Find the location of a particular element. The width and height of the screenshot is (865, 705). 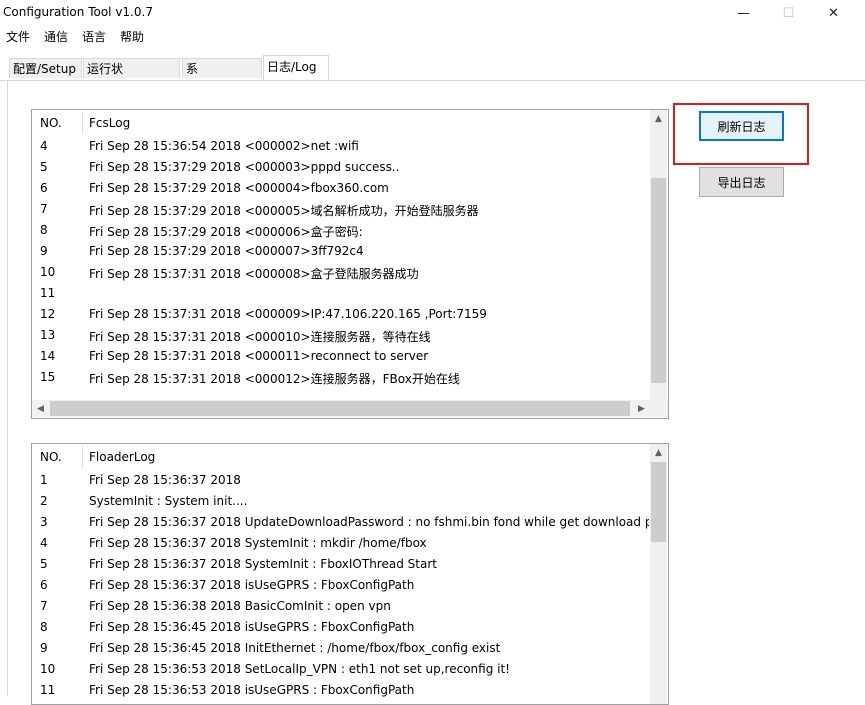

export-log-button: 导出日志 is located at coordinates (741, 182).